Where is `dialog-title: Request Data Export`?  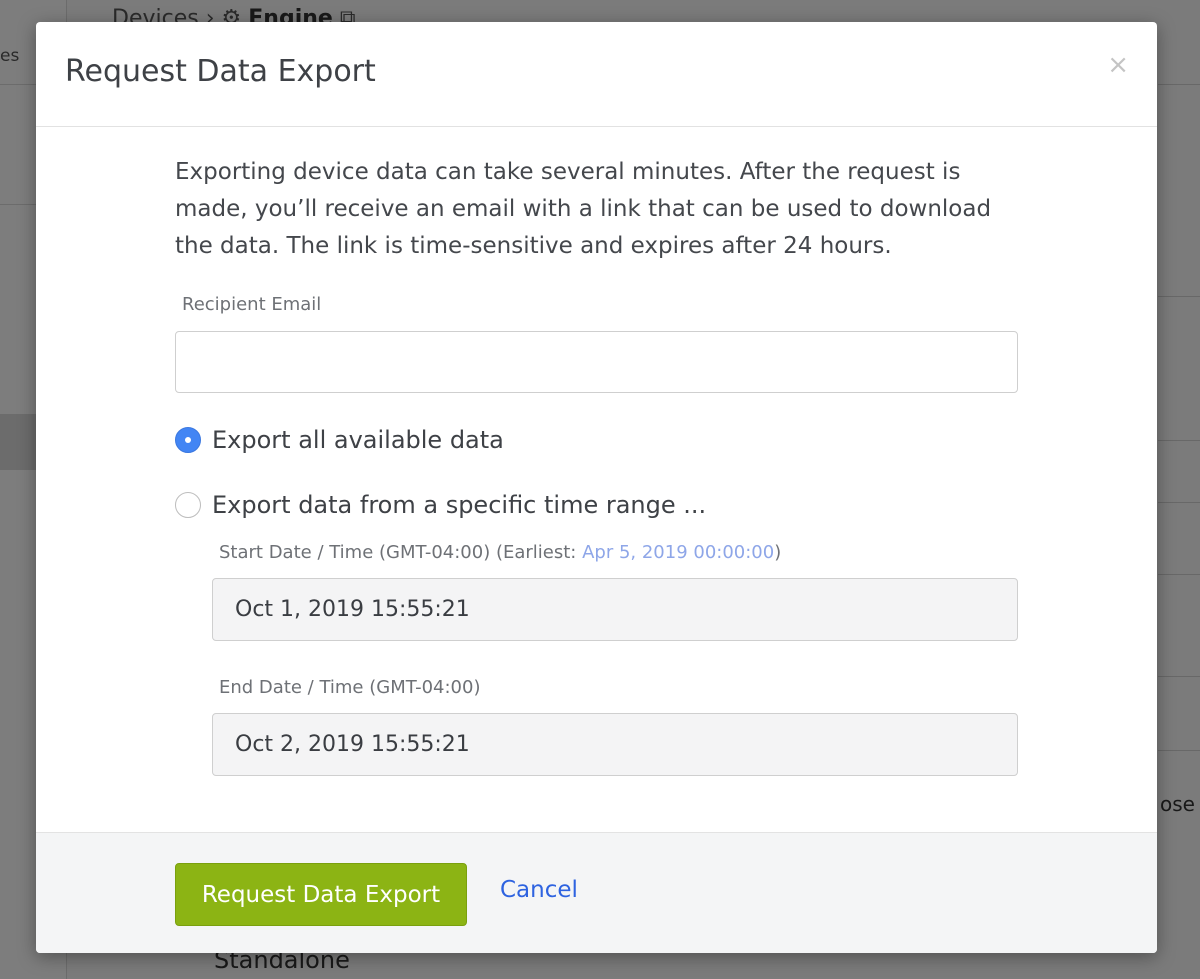 dialog-title: Request Data Export is located at coordinates (220, 71).